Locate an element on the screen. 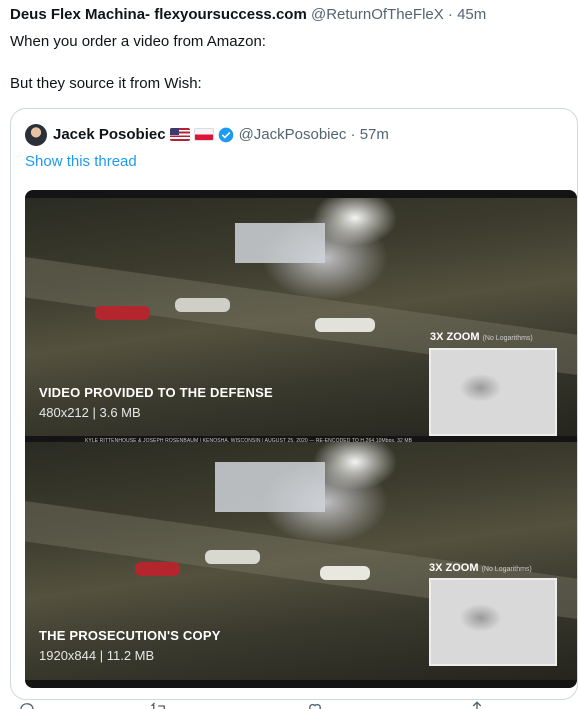 The width and height of the screenshot is (578, 709). caption-subtitle: 1920x844 | 11.2 MB is located at coordinates (97, 655).